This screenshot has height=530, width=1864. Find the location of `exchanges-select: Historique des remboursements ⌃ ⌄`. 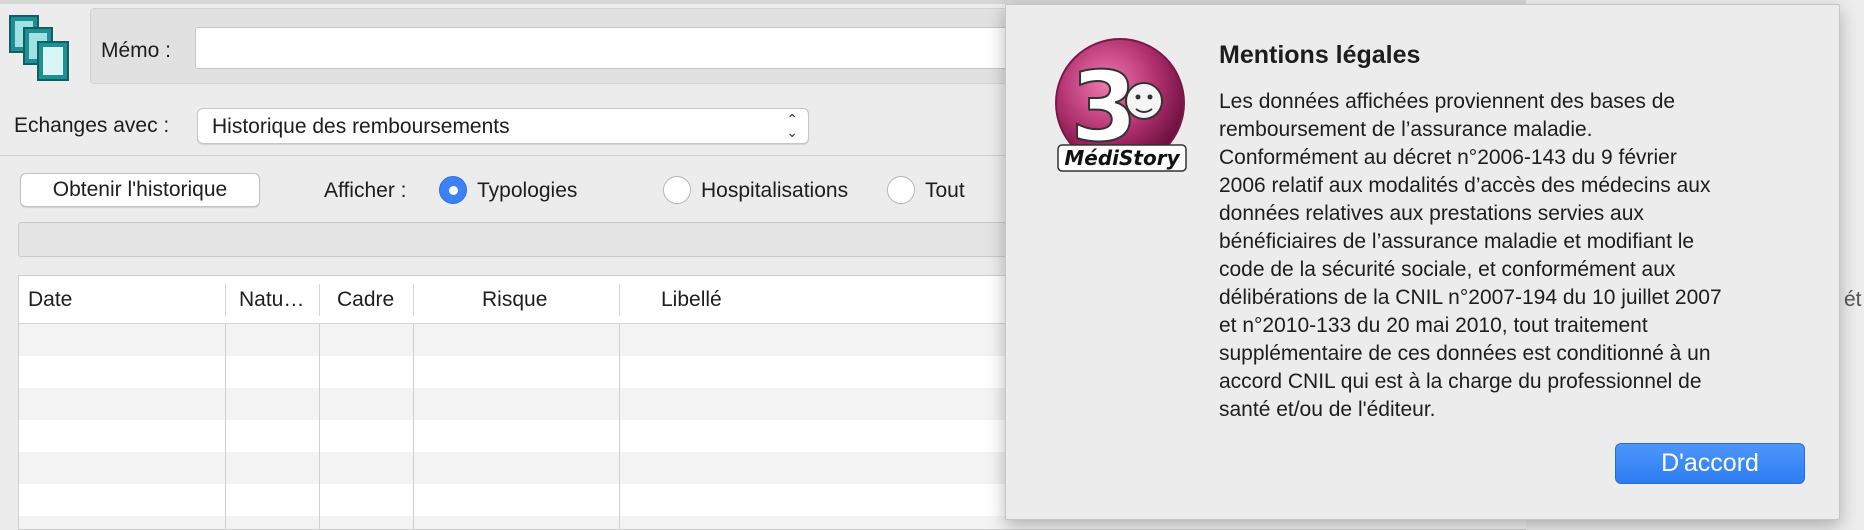

exchanges-select: Historique des remboursements ⌃ ⌄ is located at coordinates (503, 126).